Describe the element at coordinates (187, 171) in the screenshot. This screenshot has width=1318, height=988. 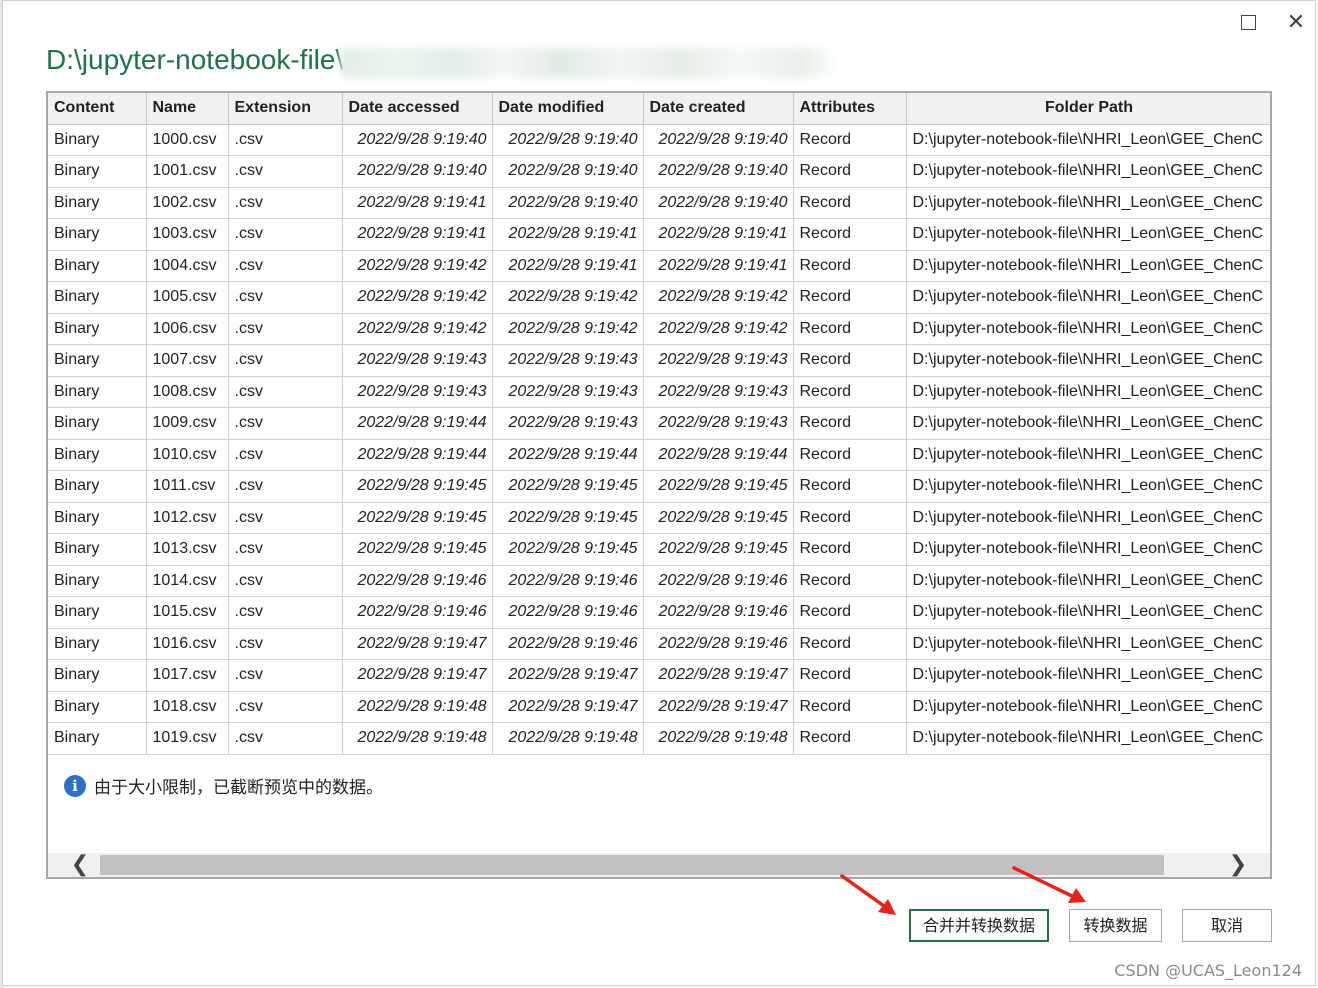
I see `table-cell: 1001.csv` at that location.